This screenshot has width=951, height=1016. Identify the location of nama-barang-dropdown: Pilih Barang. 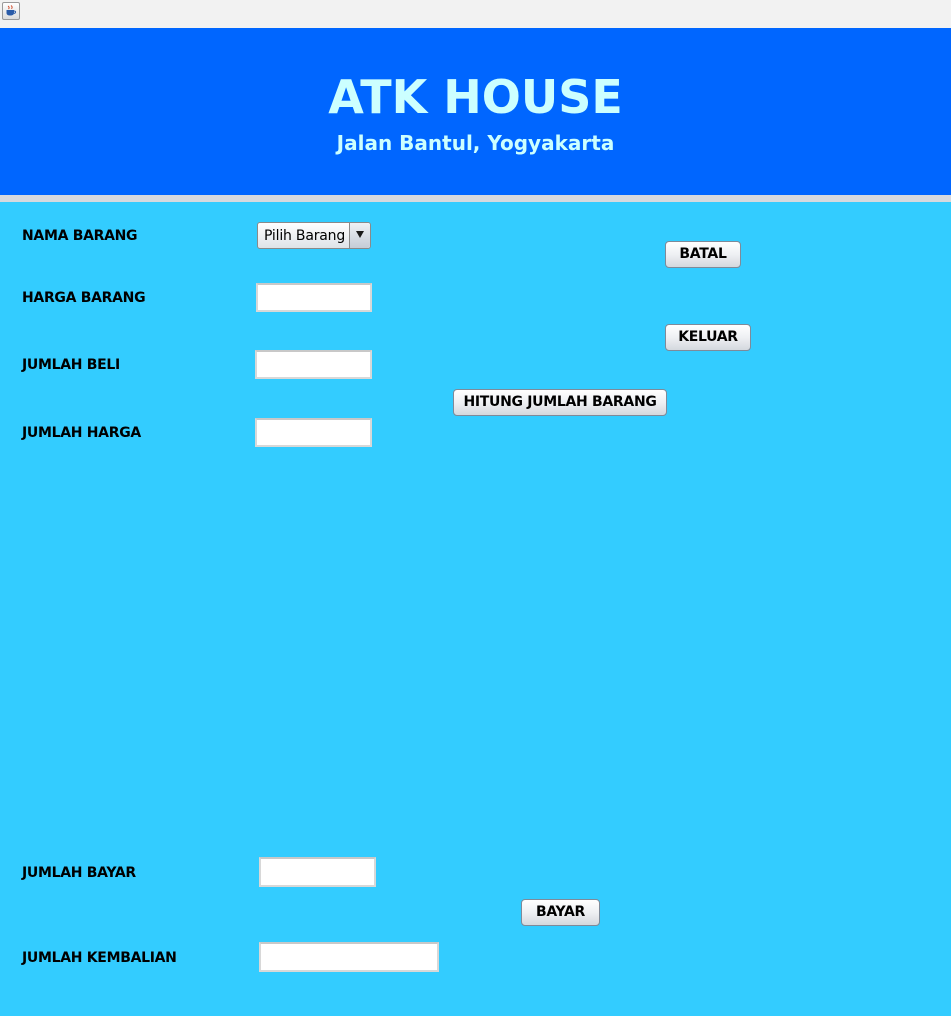
(314, 235).